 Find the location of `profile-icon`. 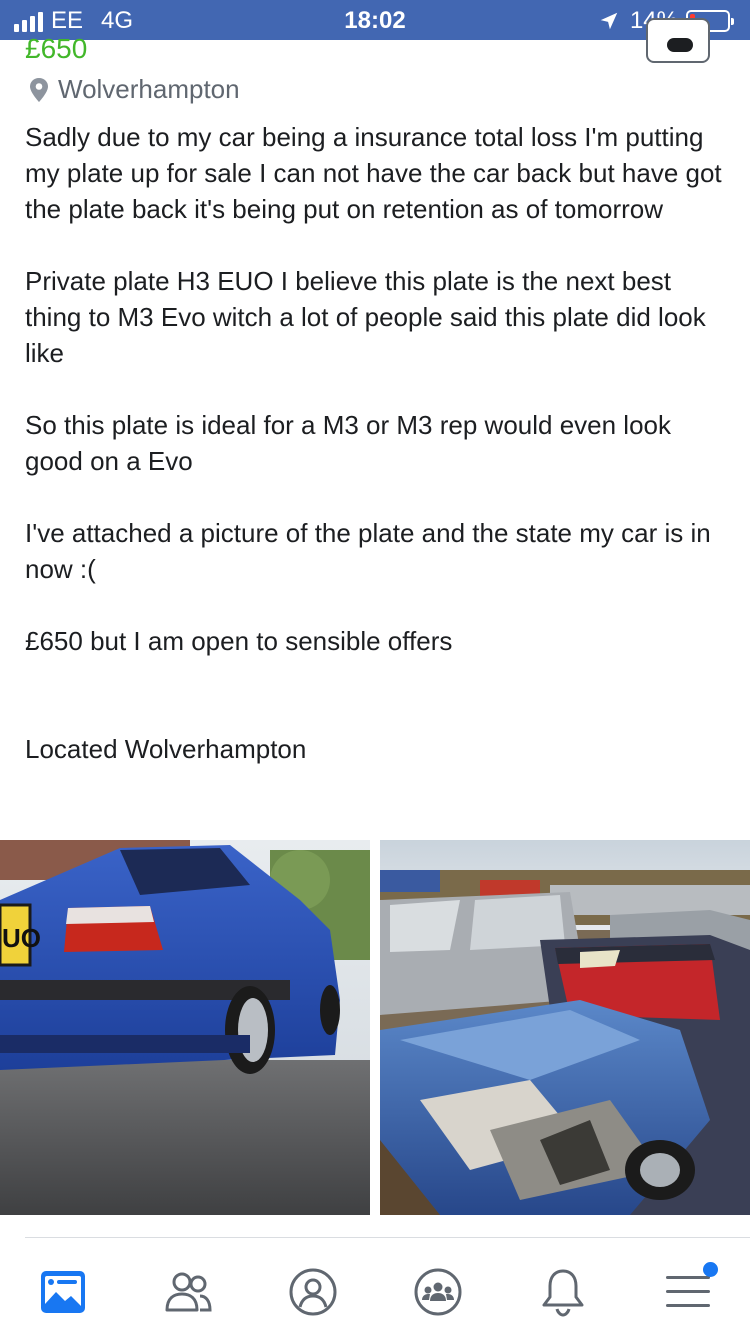

profile-icon is located at coordinates (313, 1292).